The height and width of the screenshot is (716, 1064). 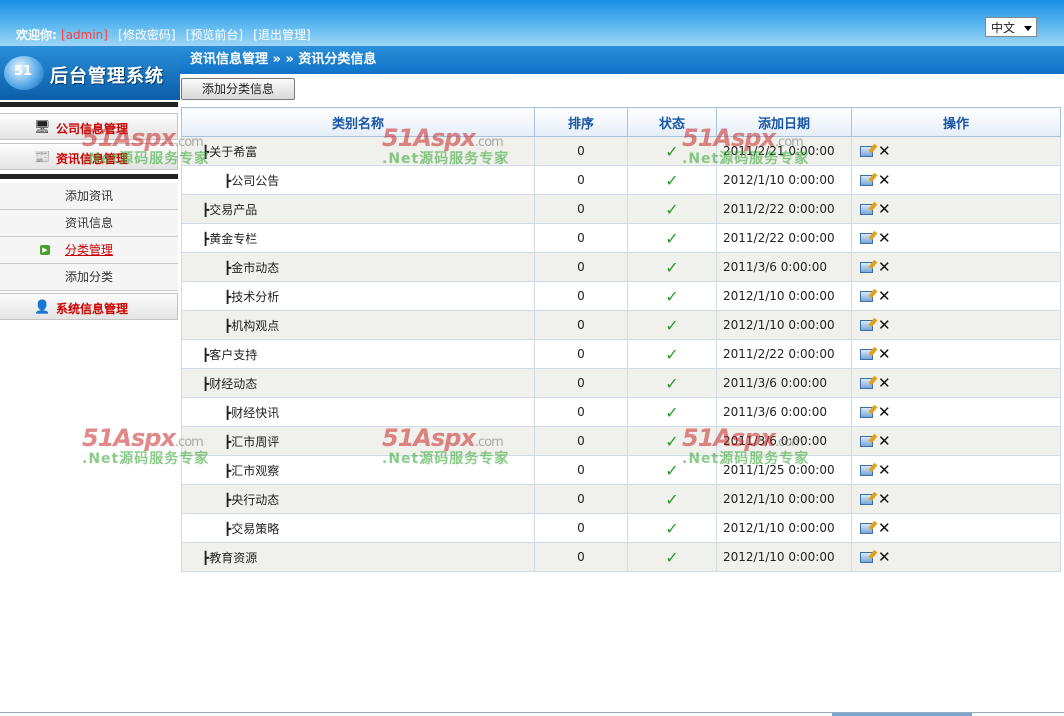 What do you see at coordinates (784, 470) in the screenshot?
I see `category-date: 2011/1/25 0:00:00` at bounding box center [784, 470].